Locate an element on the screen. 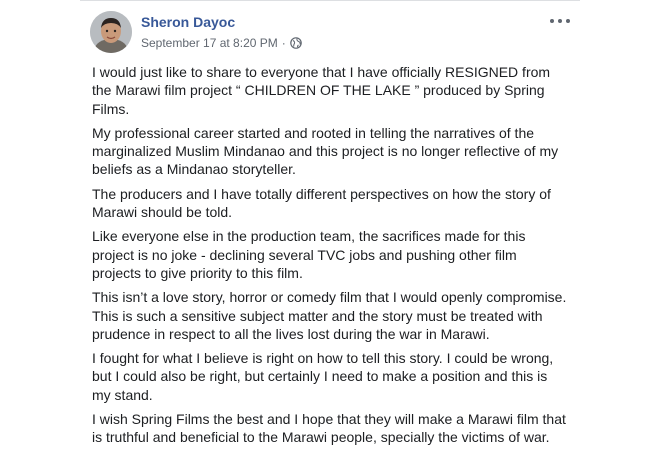 The height and width of the screenshot is (465, 660). author-name-link: Sheron Dayoc is located at coordinates (188, 22).